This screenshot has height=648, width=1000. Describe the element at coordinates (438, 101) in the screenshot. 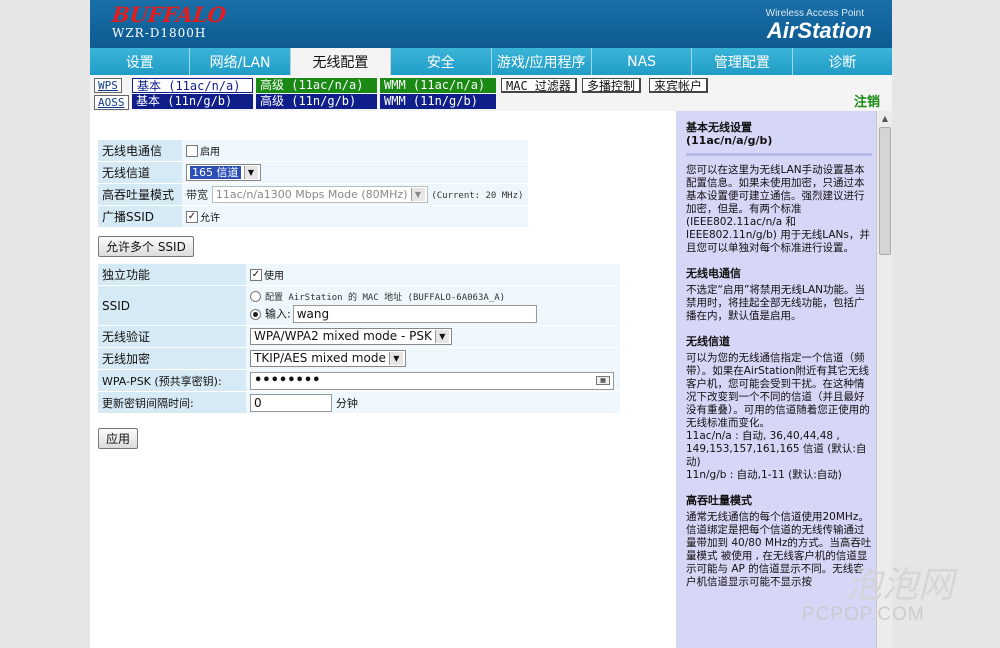

I see `subnav-wmm-ng: WMM (11n/g/b)` at that location.